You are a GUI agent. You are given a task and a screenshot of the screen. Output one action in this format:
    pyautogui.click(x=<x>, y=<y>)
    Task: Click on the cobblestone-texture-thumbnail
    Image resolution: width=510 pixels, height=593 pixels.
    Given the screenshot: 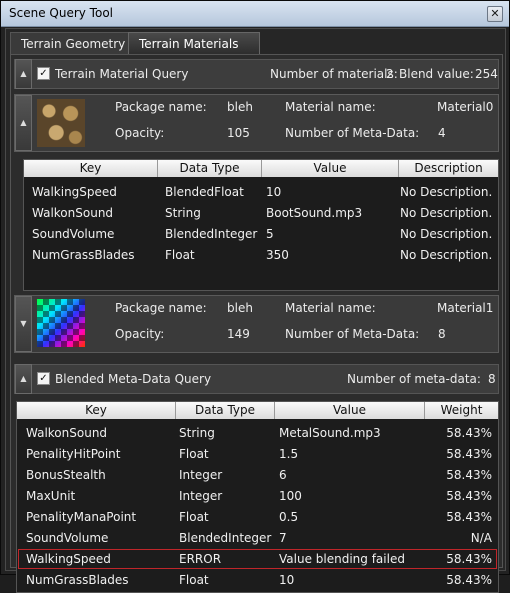 What is the action you would take?
    pyautogui.click(x=61, y=123)
    